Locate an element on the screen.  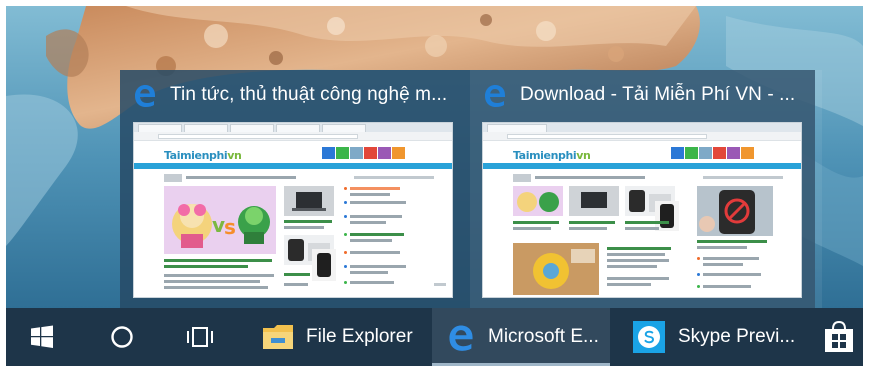
cortana-circle-icon is located at coordinates (122, 337).